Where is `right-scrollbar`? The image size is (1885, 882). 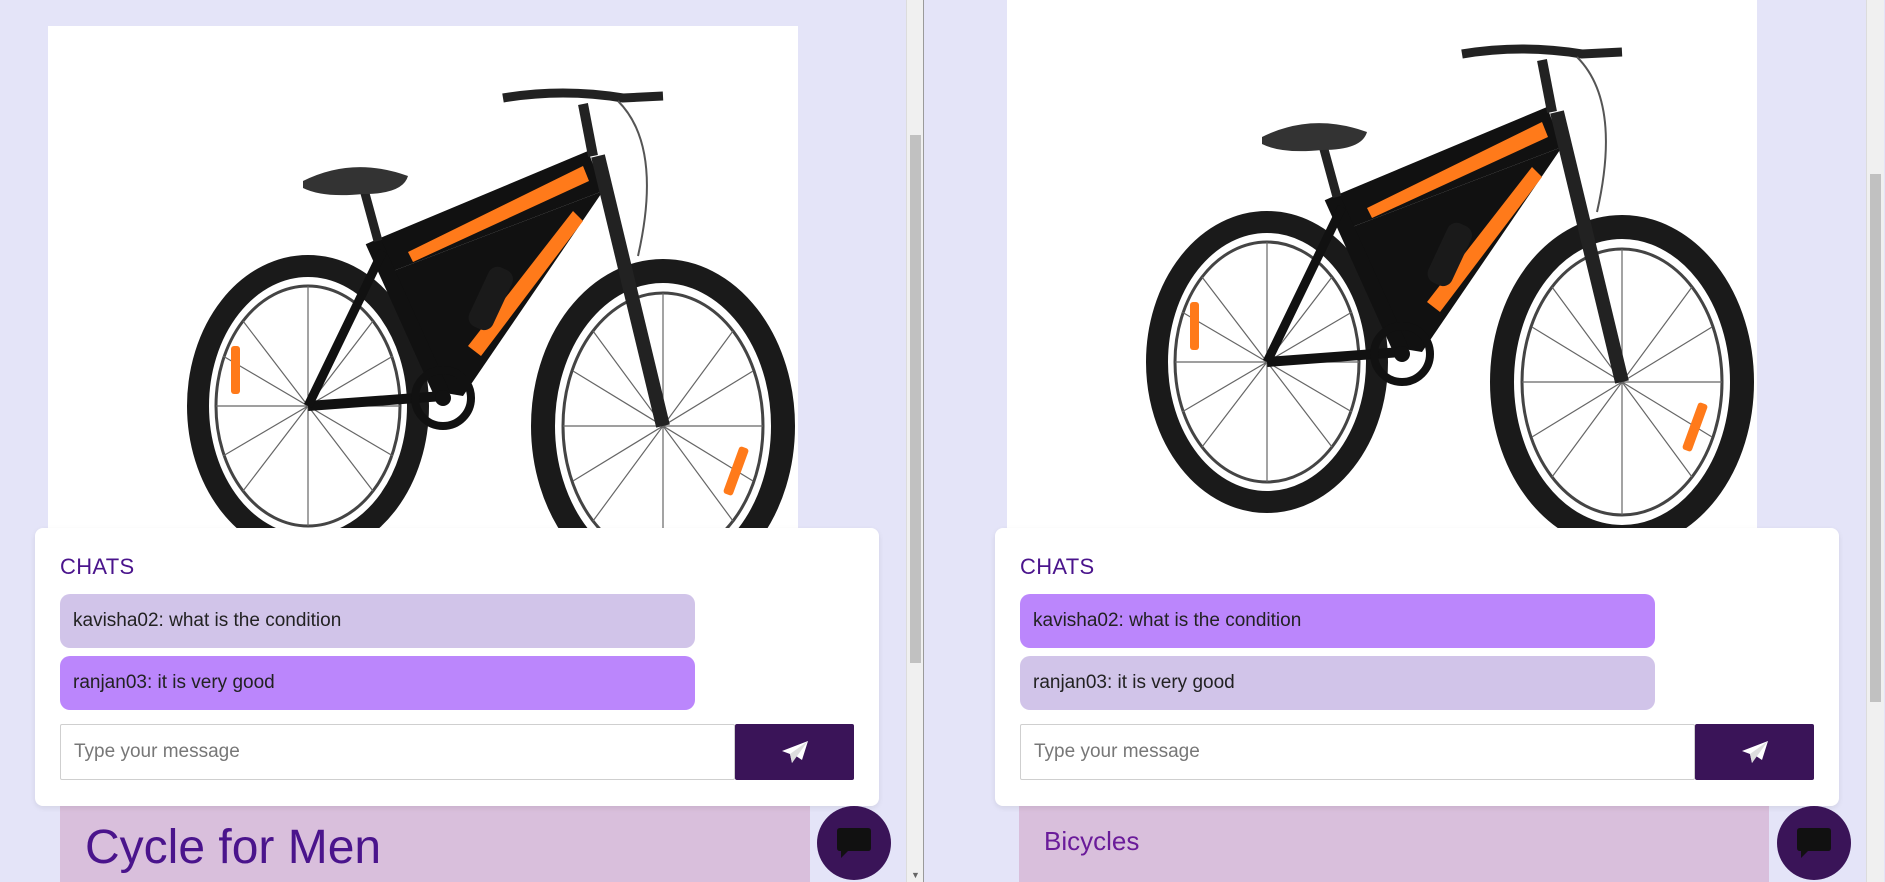
right-scrollbar is located at coordinates (1875, 441).